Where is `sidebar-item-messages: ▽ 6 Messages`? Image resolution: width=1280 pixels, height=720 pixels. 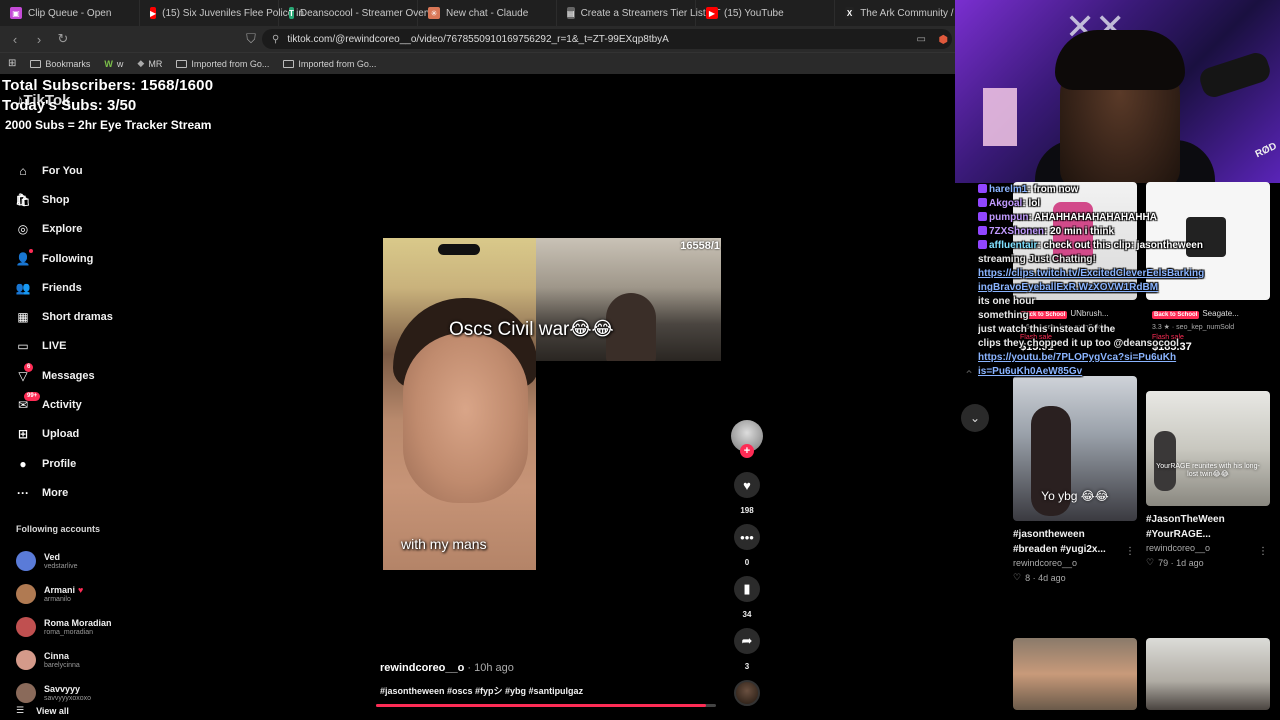
sidebar-item-messages: ▽ 6 Messages is located at coordinates (86, 375).